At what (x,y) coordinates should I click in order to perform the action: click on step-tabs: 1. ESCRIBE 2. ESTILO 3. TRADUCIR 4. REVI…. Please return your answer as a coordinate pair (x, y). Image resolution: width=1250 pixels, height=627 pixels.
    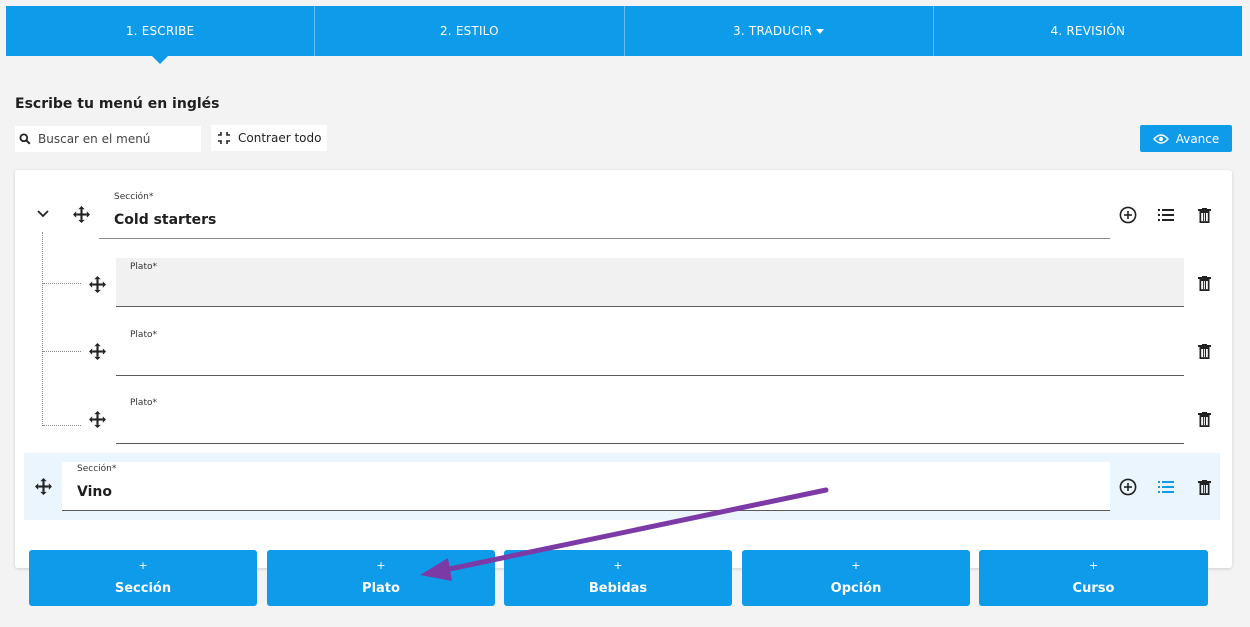
    Looking at the image, I should click on (624, 35).